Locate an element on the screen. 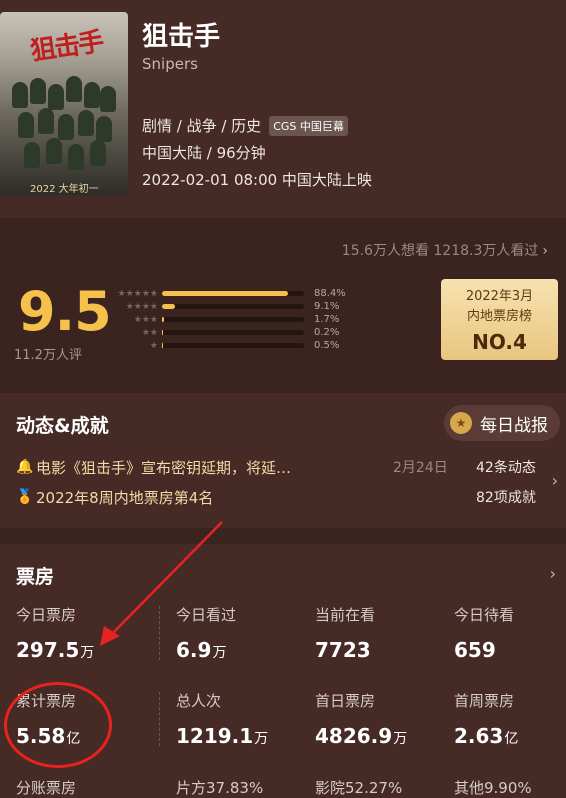 The height and width of the screenshot is (798, 566). arrow-shaft is located at coordinates (165, 580).